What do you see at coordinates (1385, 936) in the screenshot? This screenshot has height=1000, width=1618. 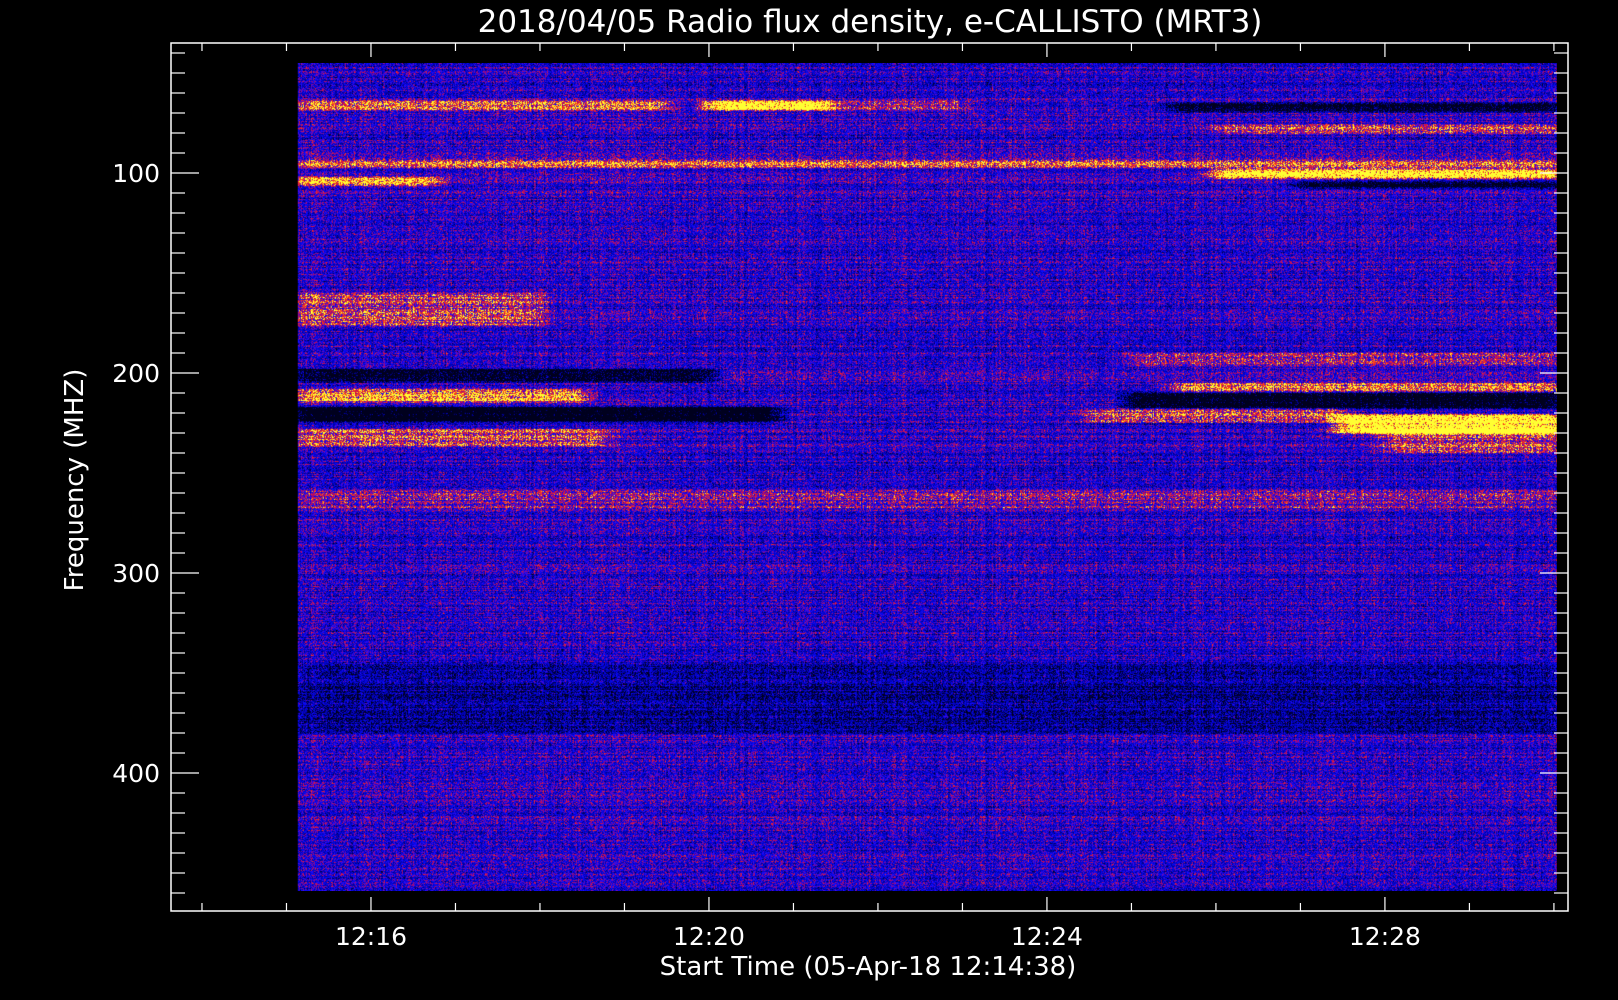 I see `x-tick-label: 12:28` at bounding box center [1385, 936].